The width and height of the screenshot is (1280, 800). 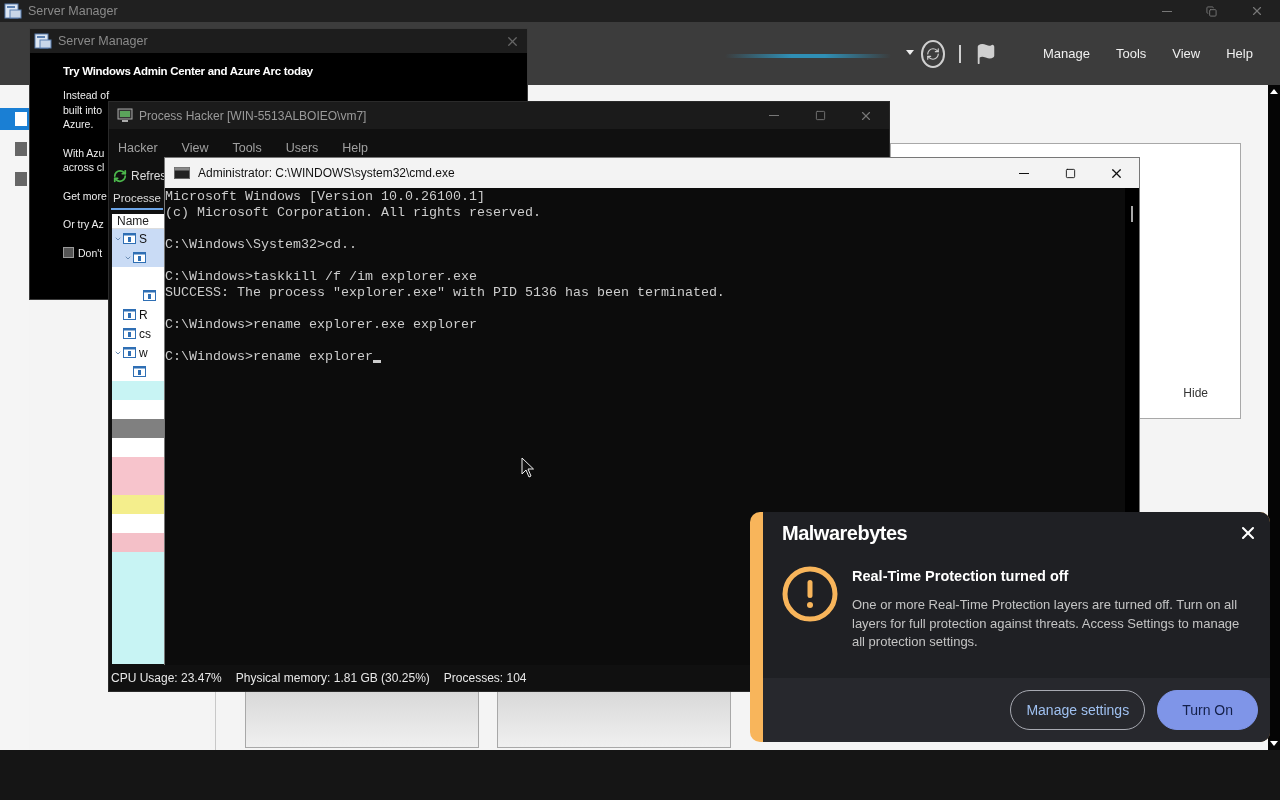 What do you see at coordinates (78, 124) in the screenshot?
I see `dialog-text: Azure.` at bounding box center [78, 124].